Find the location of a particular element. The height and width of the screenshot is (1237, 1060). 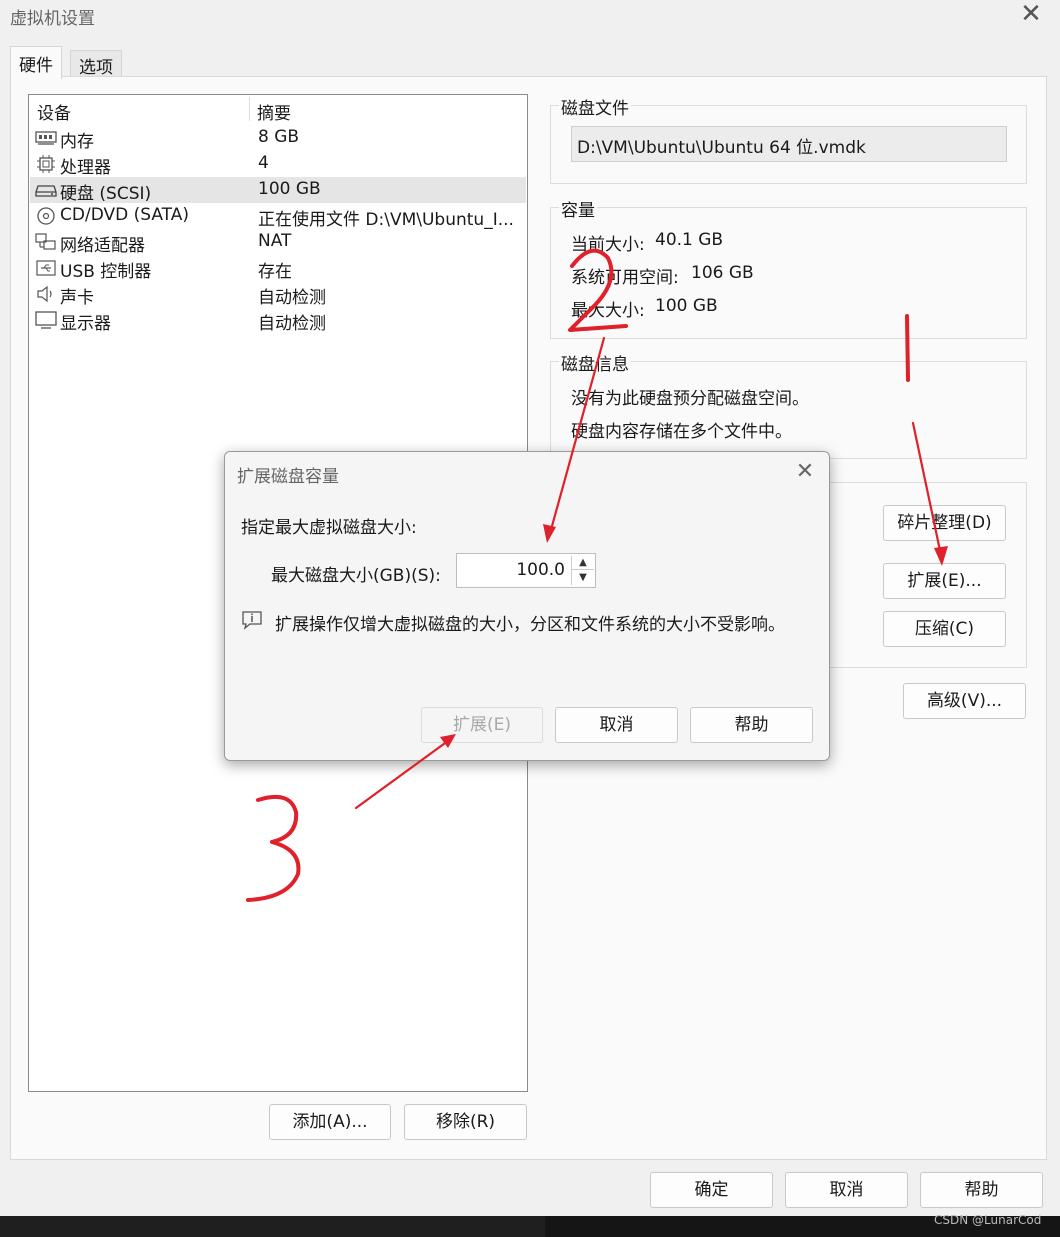

dialog-close-icon: ✕ is located at coordinates (805, 472).